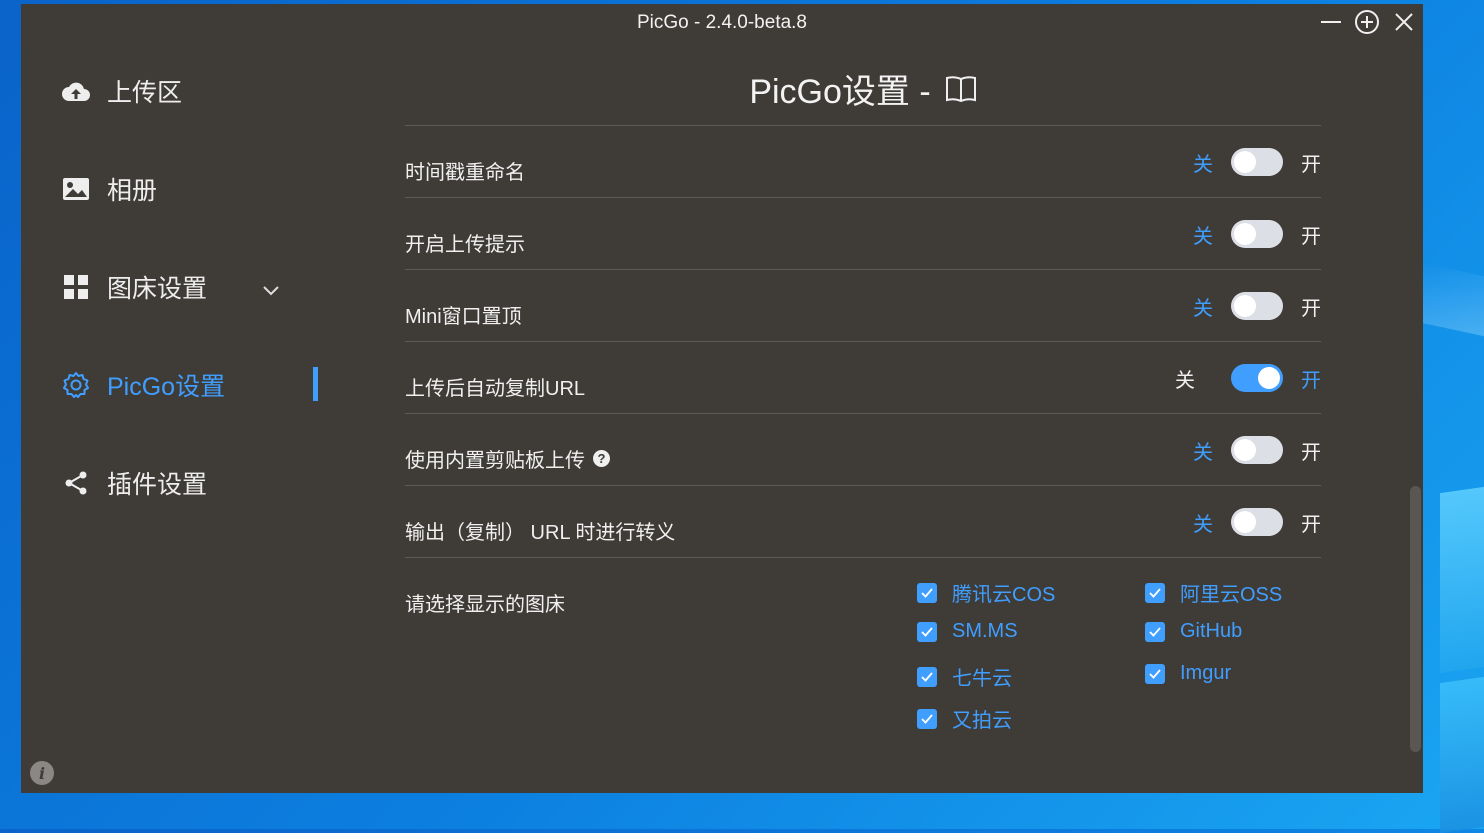  What do you see at coordinates (271, 290) in the screenshot?
I see `chevron-down-icon` at bounding box center [271, 290].